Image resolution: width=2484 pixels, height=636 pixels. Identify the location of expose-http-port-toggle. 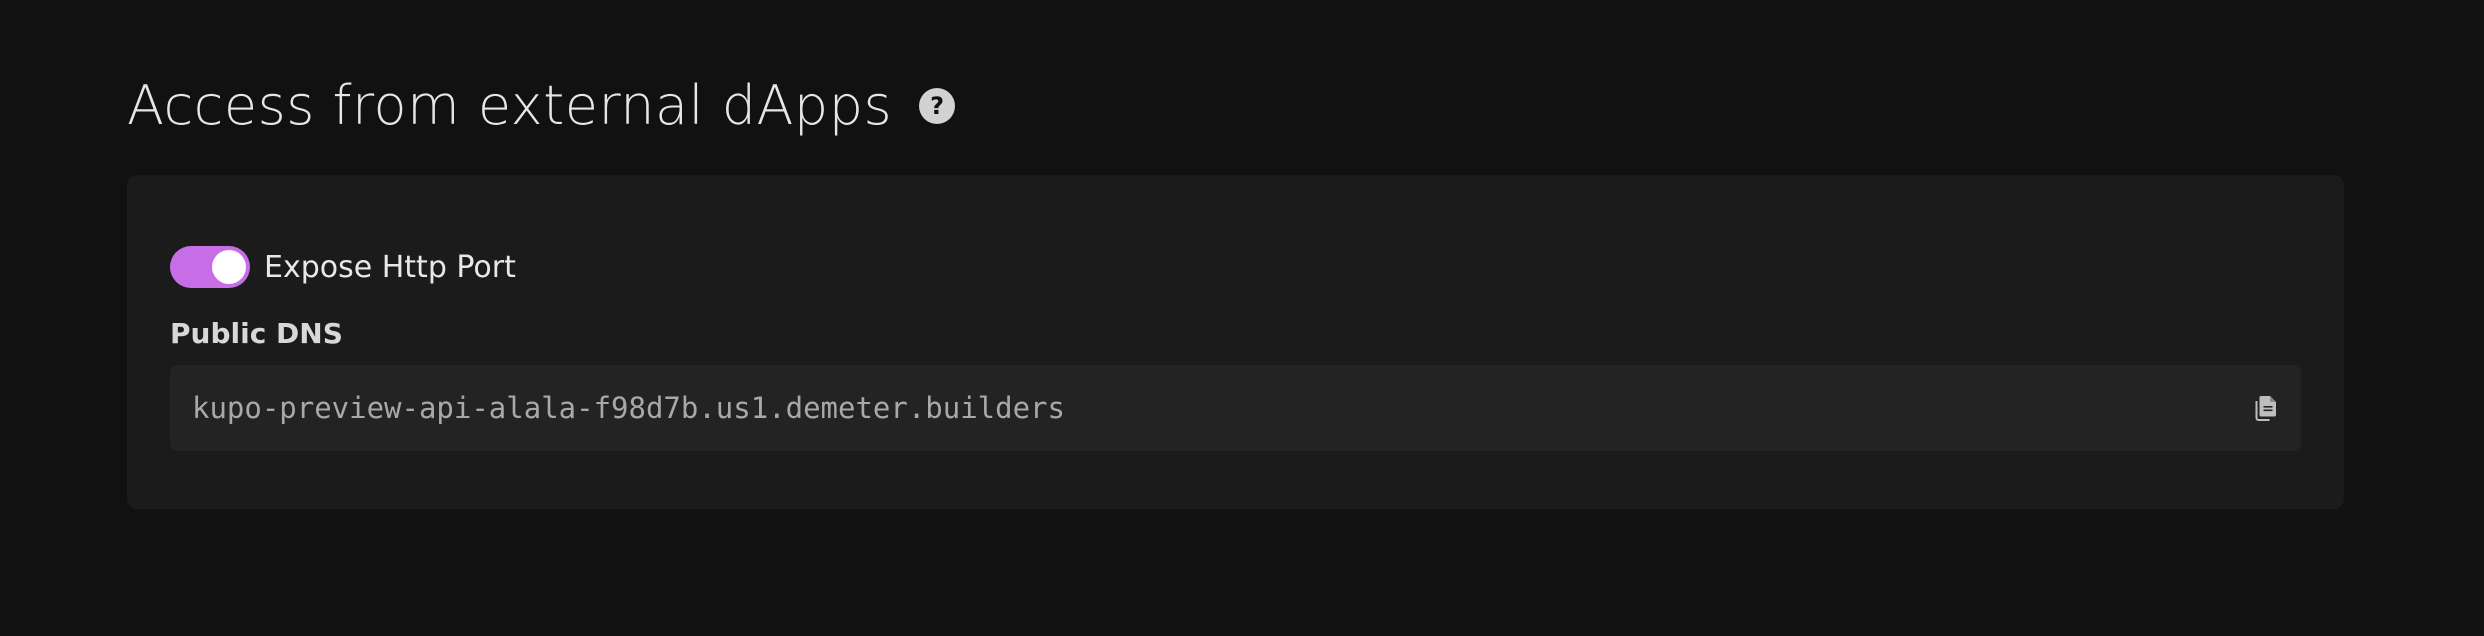
(210, 267).